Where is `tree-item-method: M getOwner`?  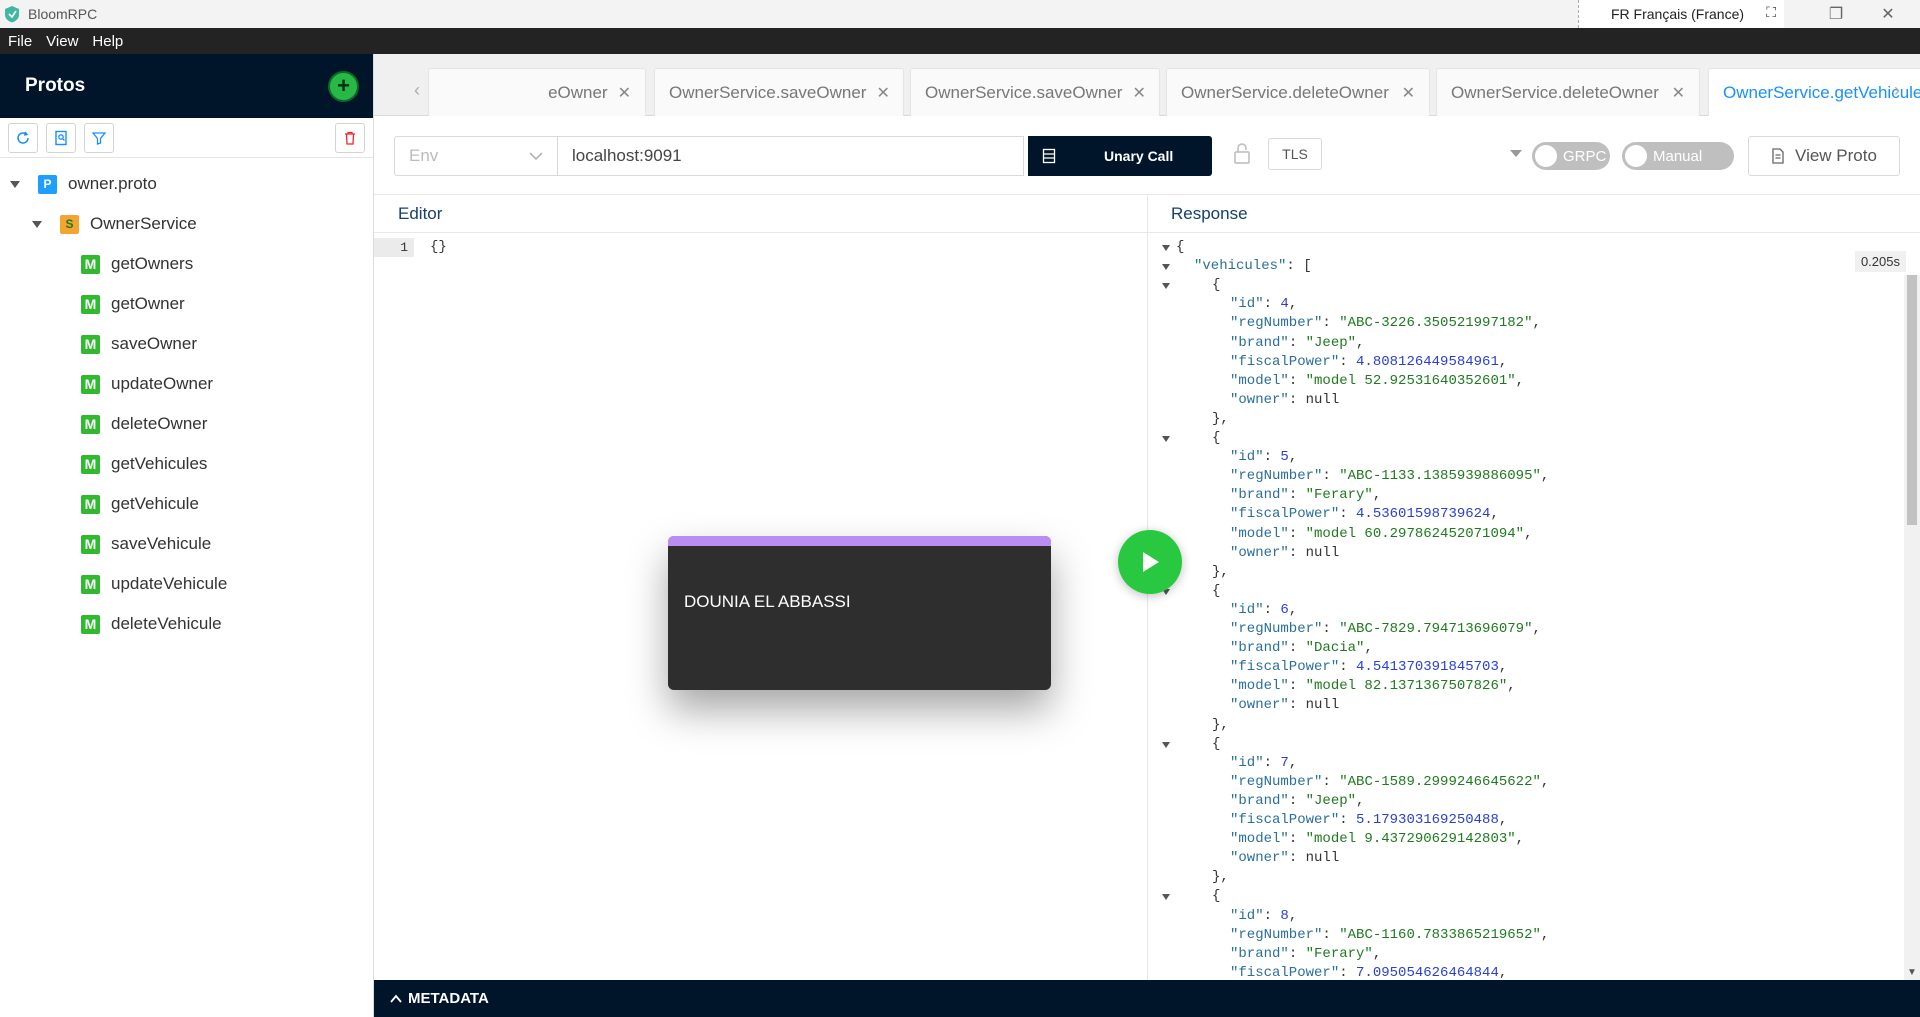
tree-item-method: M getOwner is located at coordinates (186, 304).